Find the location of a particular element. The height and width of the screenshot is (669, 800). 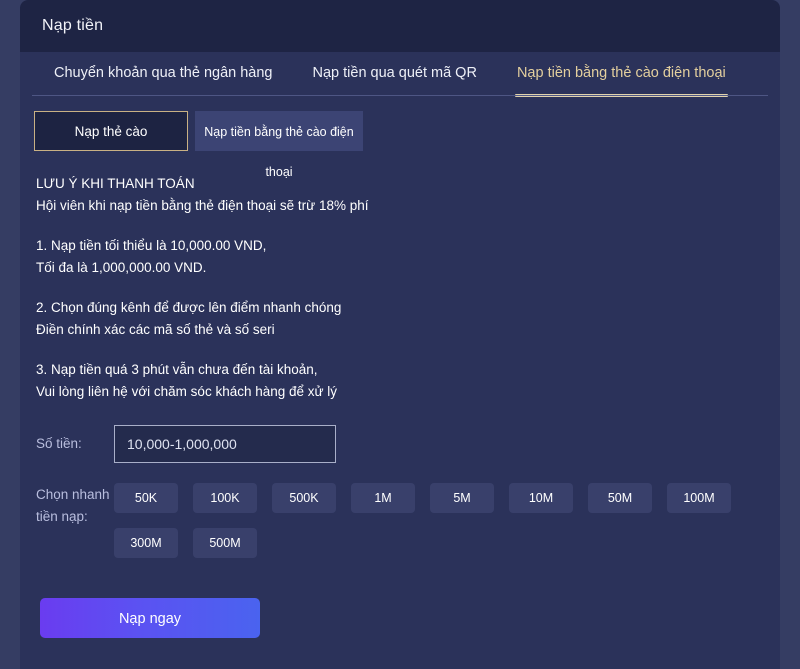

notice-item-1-line-2: Tối đa là 1,000,000.00 VND. is located at coordinates (121, 267).